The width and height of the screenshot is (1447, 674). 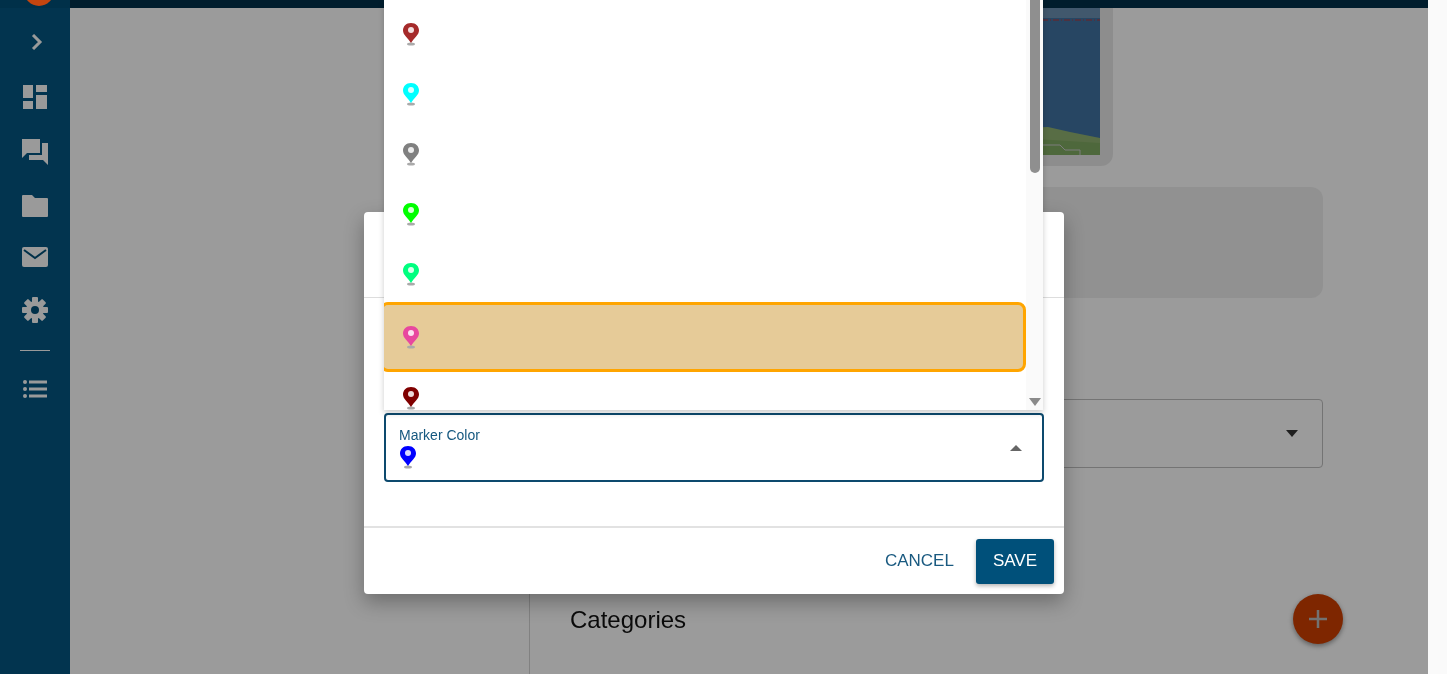 I want to click on field-label: Marker Color, so click(x=439, y=434).